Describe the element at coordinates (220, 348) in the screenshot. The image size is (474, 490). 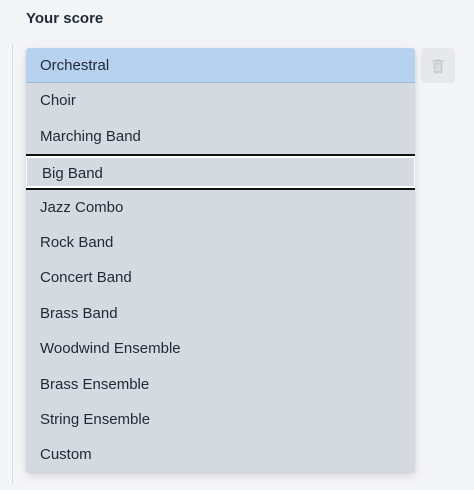
I see `option-woodwind-ensemble: Woodwind Ensemble` at that location.